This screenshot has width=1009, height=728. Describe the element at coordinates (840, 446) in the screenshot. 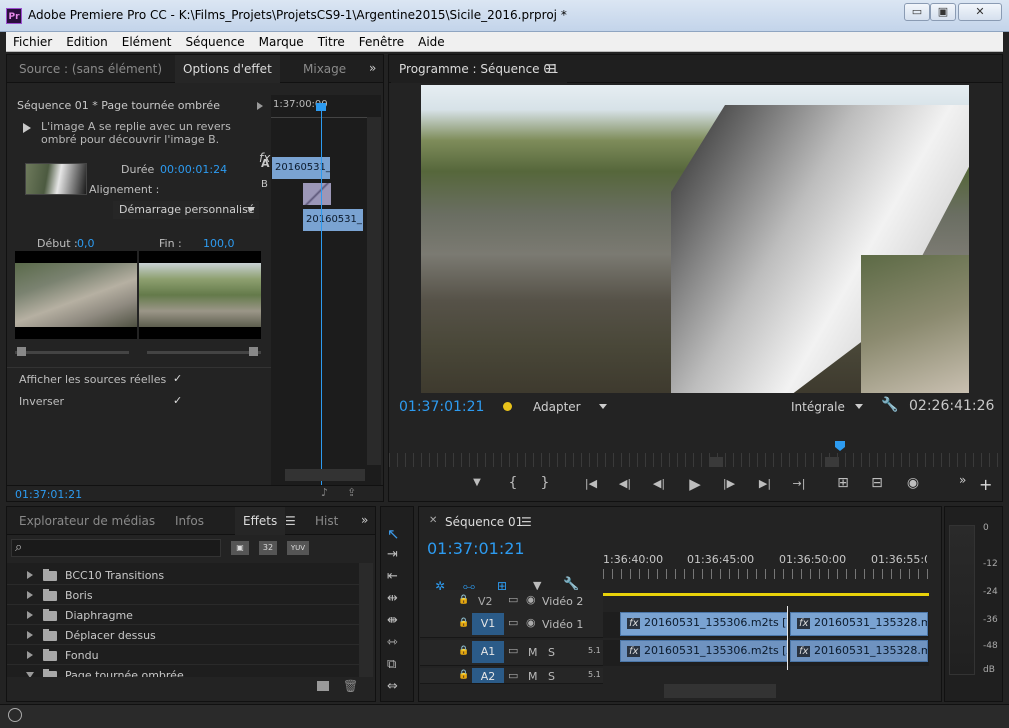

I see `program-playhead` at that location.